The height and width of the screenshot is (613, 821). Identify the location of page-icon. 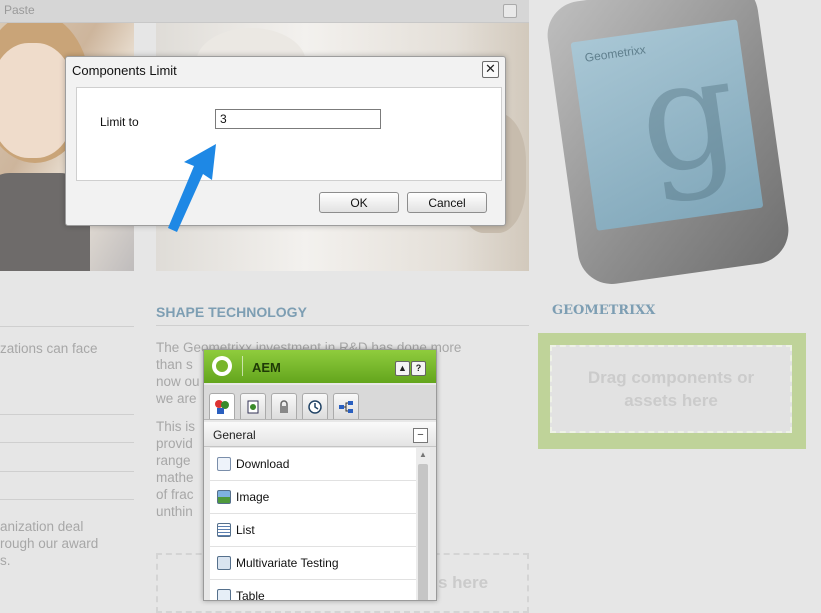
(253, 406).